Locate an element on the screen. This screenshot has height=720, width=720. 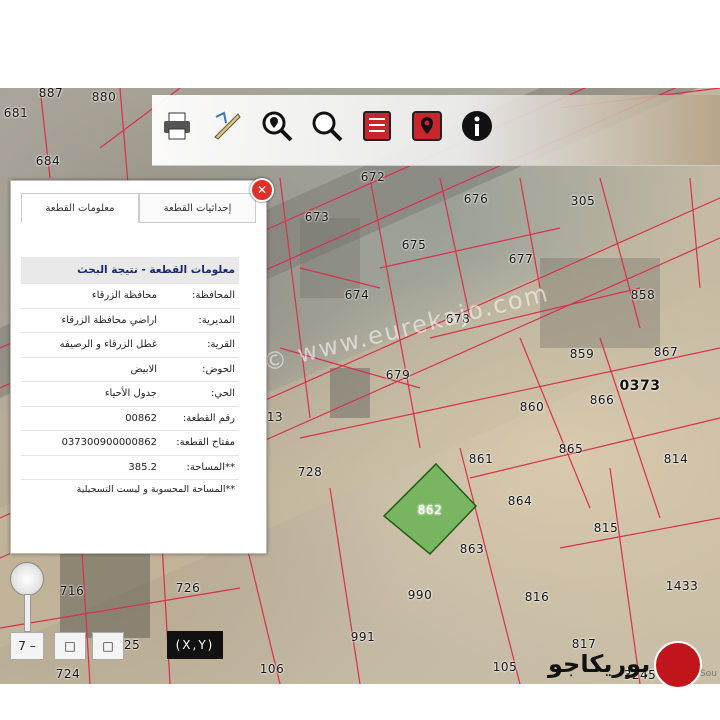
parcel-label-106: 106 is located at coordinates (272, 669).